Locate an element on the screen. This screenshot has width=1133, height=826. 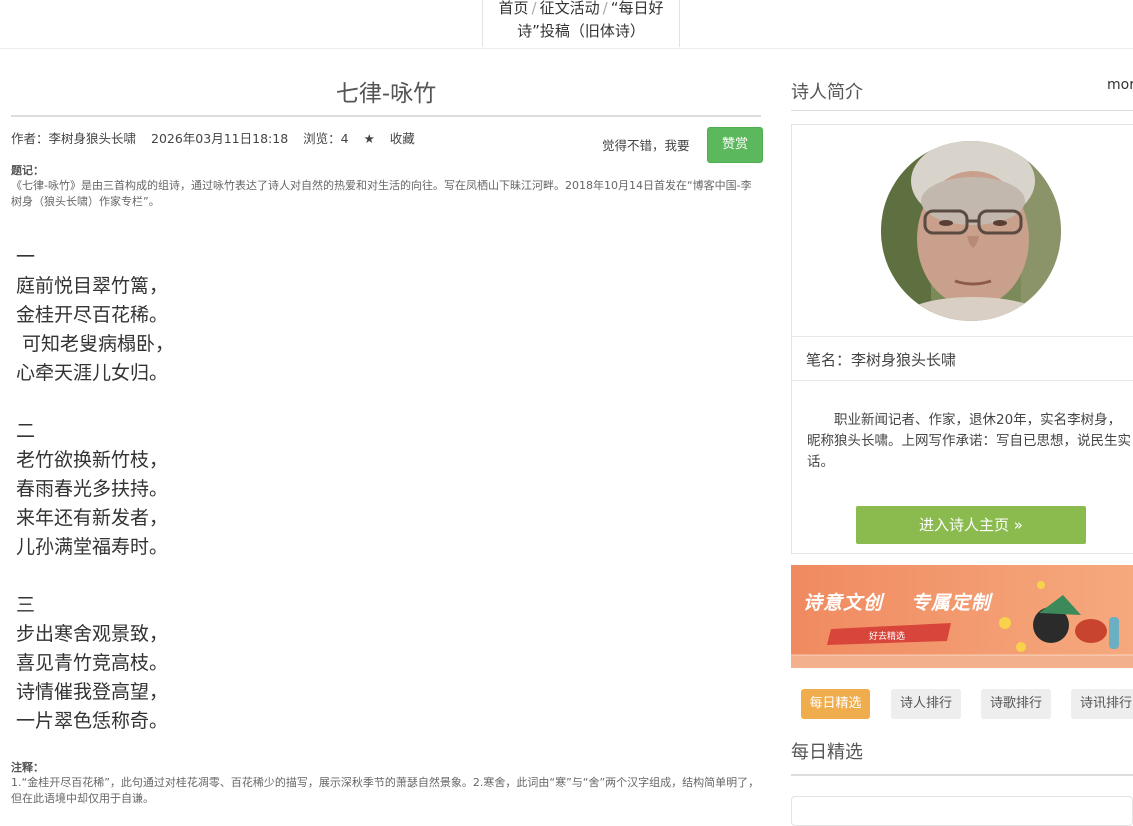
banner-title-1: 诗意文创 is located at coordinates (843, 603).